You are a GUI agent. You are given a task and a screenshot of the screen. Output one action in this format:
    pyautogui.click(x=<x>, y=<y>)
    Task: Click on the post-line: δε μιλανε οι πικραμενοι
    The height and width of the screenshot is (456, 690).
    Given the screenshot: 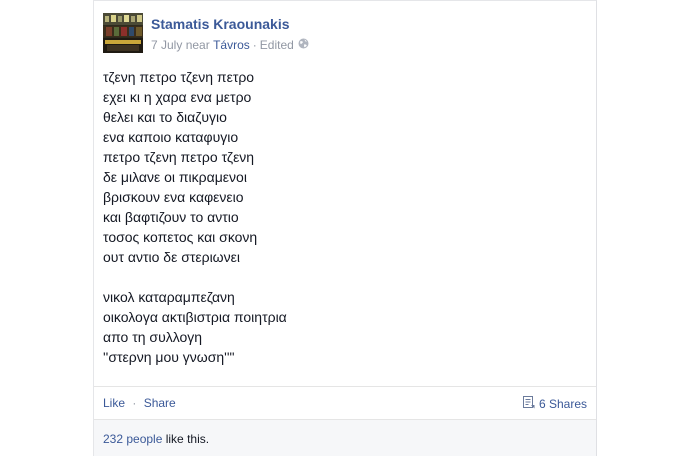 What is the action you would take?
    pyautogui.click(x=175, y=177)
    